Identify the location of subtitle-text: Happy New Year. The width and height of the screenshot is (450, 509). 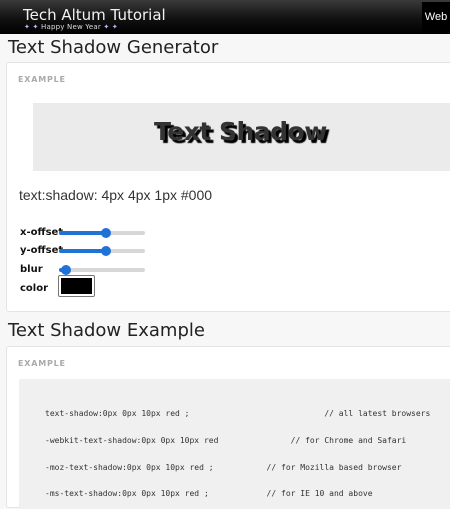
(71, 27).